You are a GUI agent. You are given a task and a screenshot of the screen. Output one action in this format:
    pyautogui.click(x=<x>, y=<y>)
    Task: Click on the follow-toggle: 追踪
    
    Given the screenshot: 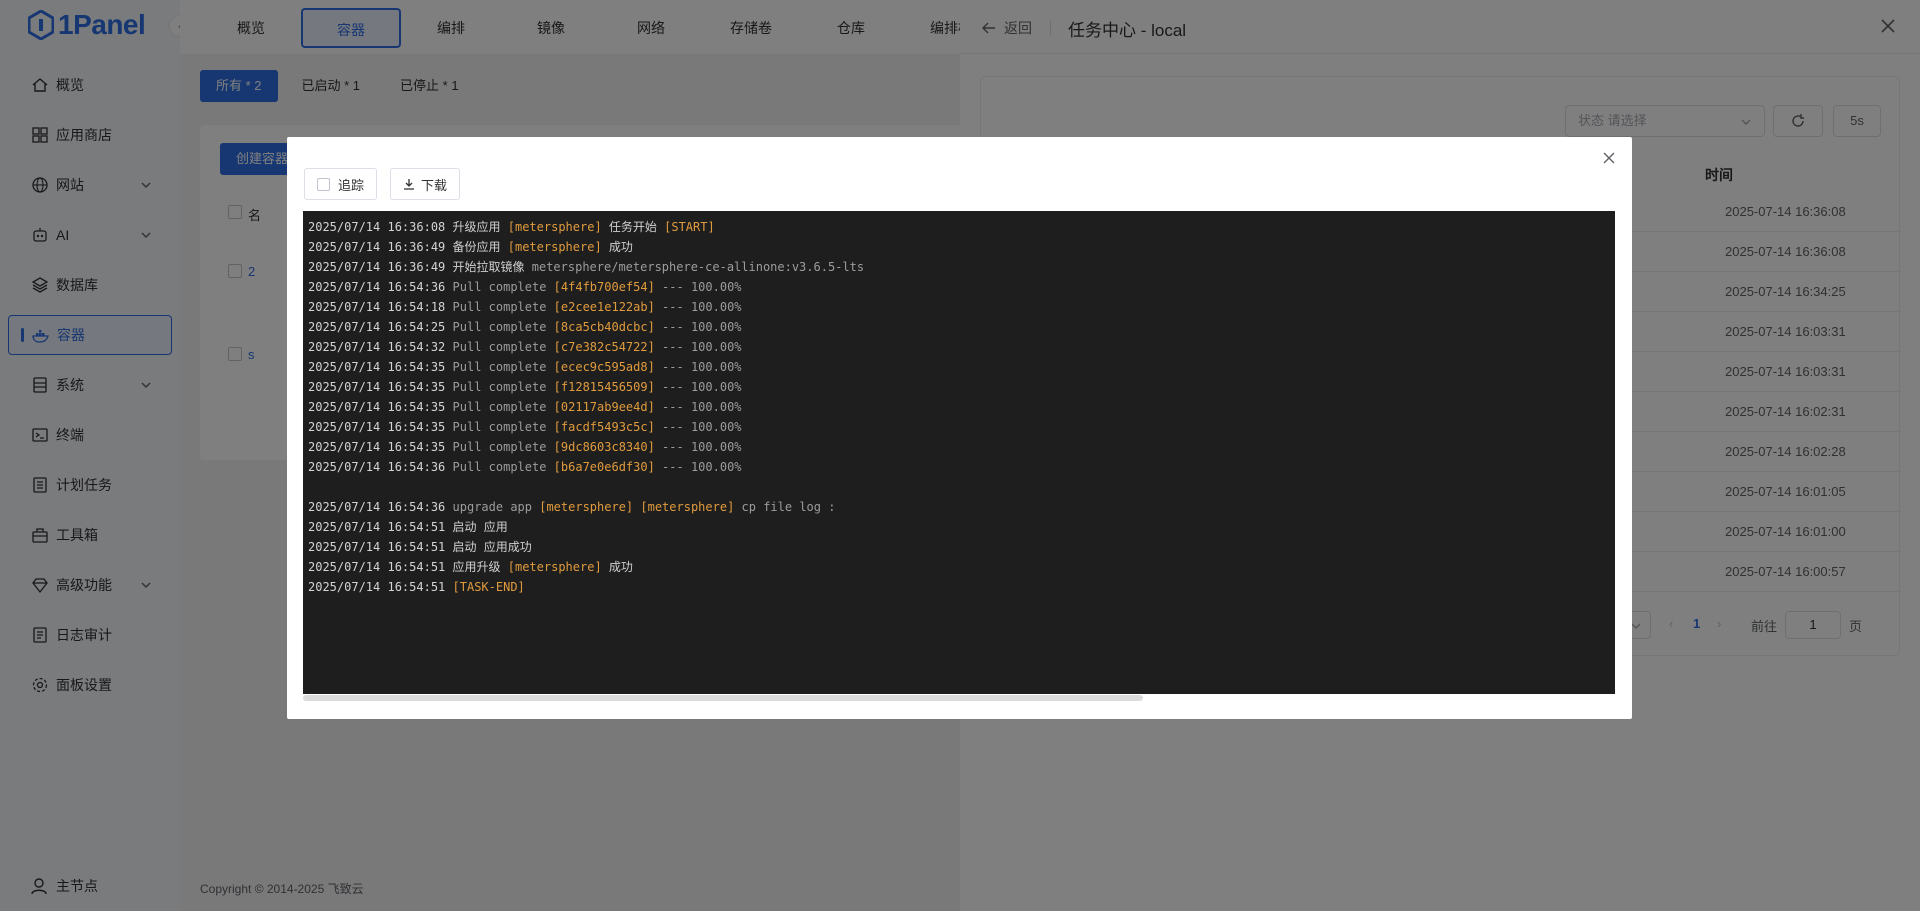 What is the action you would take?
    pyautogui.click(x=341, y=184)
    